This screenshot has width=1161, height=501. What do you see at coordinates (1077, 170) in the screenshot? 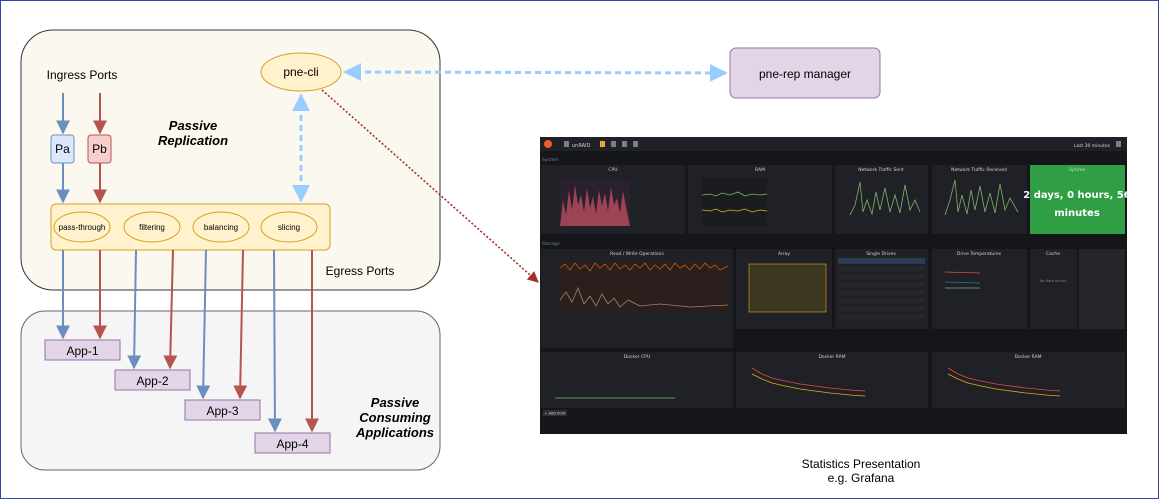
I see `panel-uptime-title: Uptime` at bounding box center [1077, 170].